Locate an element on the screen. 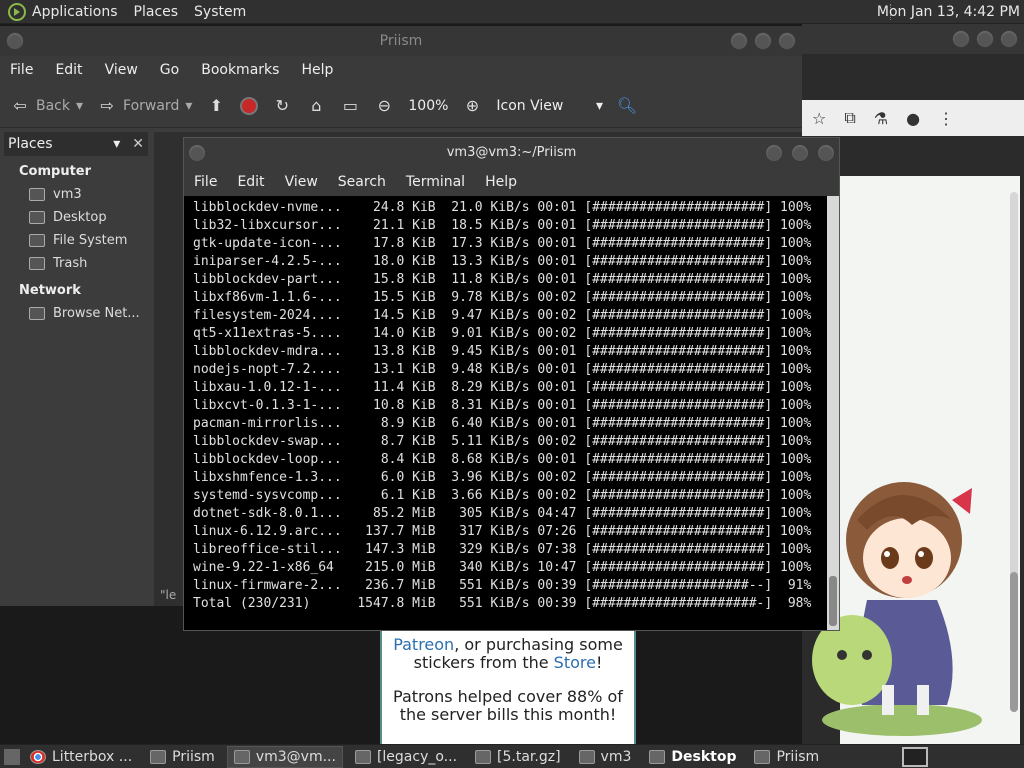 The height and width of the screenshot is (768, 1024). file-manager-title: Priism is located at coordinates (401, 41).